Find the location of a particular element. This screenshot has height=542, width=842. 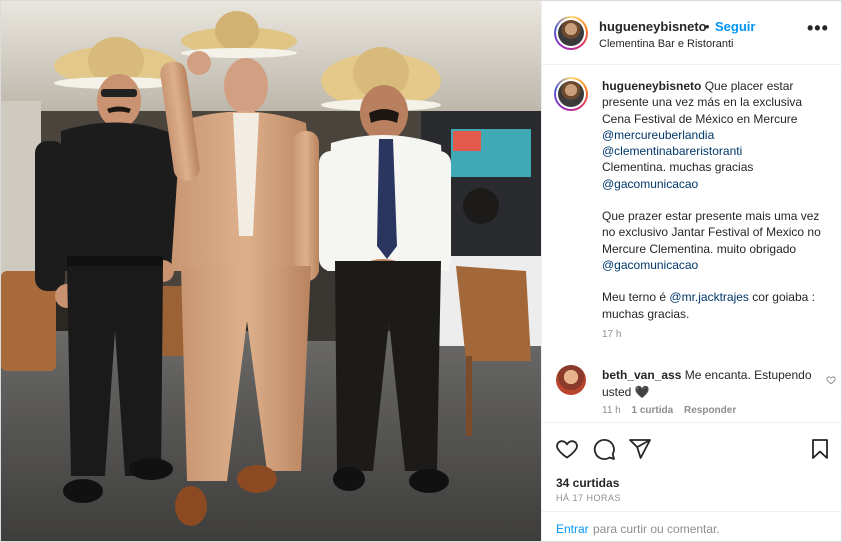

location-link: Clementina Bar e Ristoranti is located at coordinates (666, 44).